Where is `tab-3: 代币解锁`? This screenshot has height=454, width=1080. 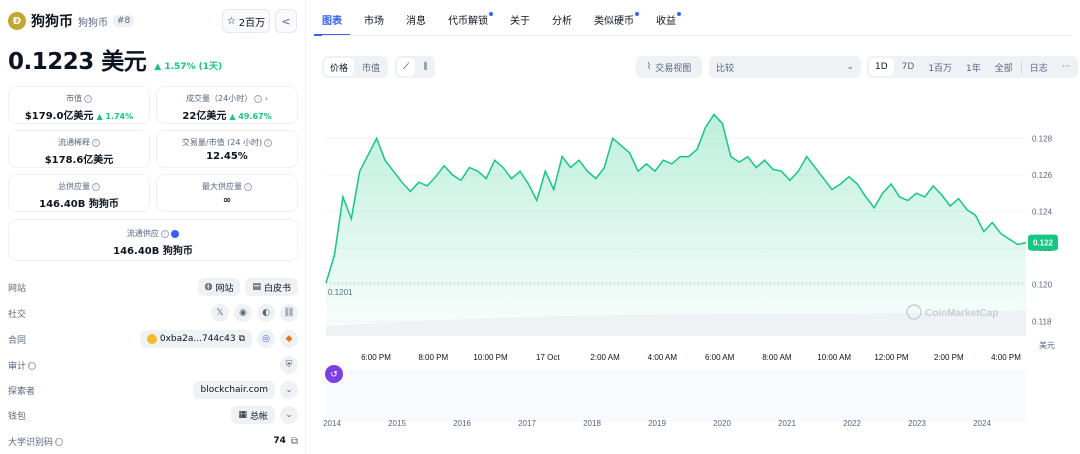 tab-3: 代币解锁 is located at coordinates (470, 19).